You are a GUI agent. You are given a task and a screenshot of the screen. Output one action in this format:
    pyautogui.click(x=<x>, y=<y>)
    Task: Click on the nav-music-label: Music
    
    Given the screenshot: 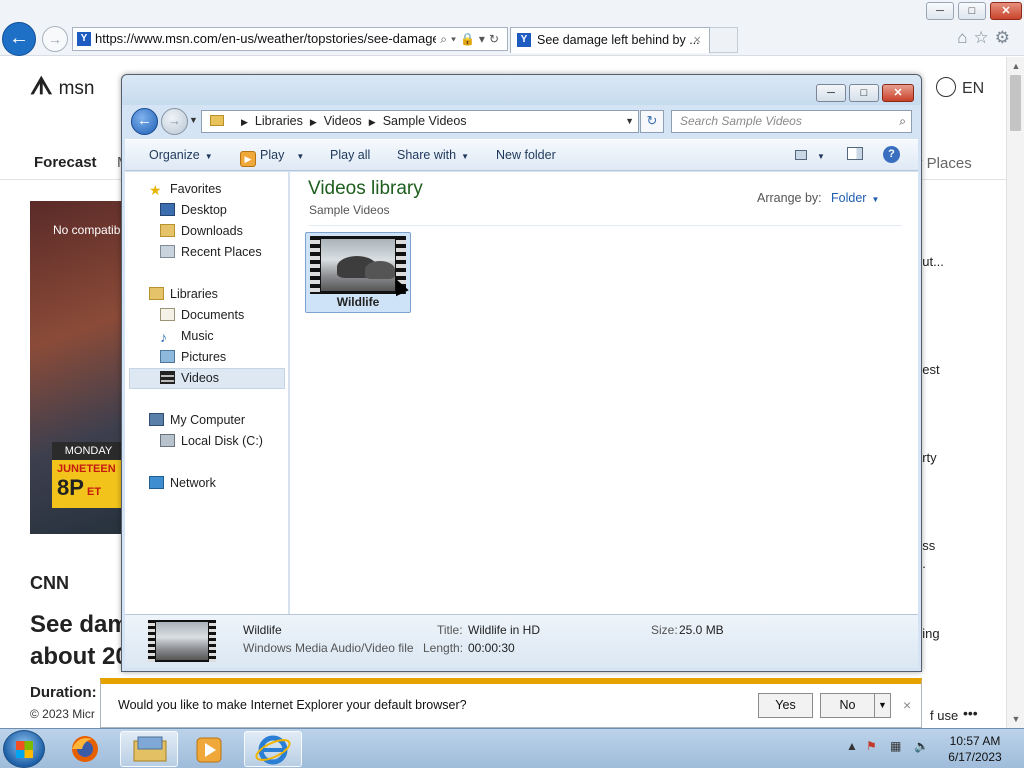 What is the action you would take?
    pyautogui.click(x=197, y=336)
    